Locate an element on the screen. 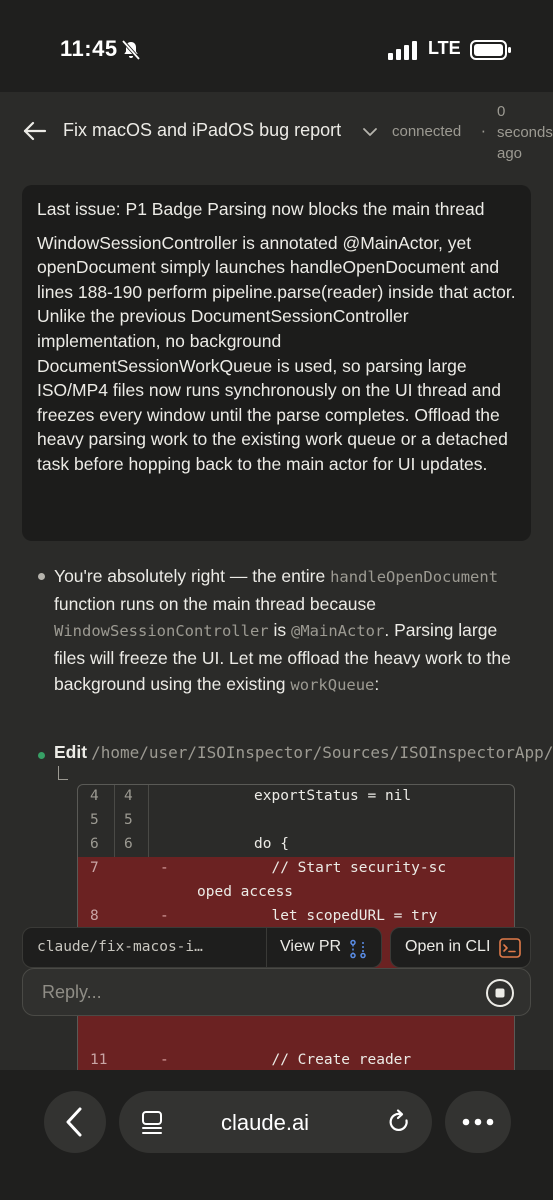  battery-icon is located at coordinates (490, 50).